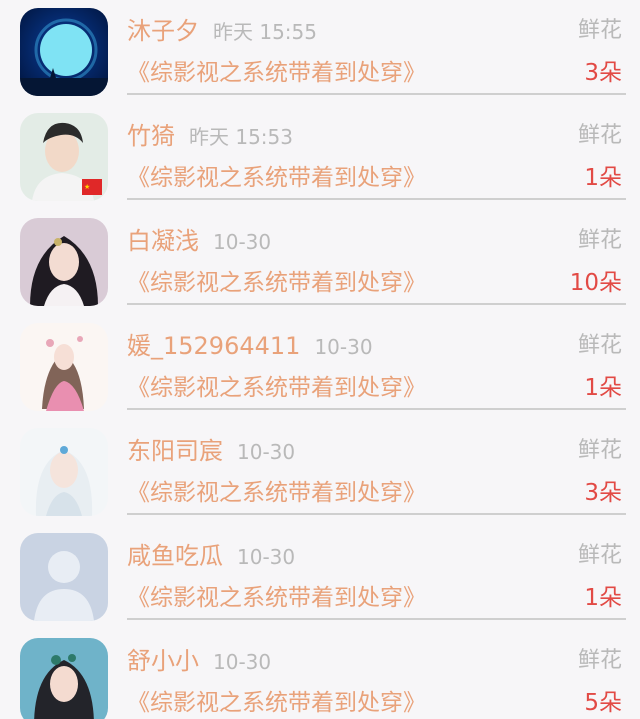  Describe the element at coordinates (265, 32) in the screenshot. I see `timestamp: 昨天 15:55` at that location.